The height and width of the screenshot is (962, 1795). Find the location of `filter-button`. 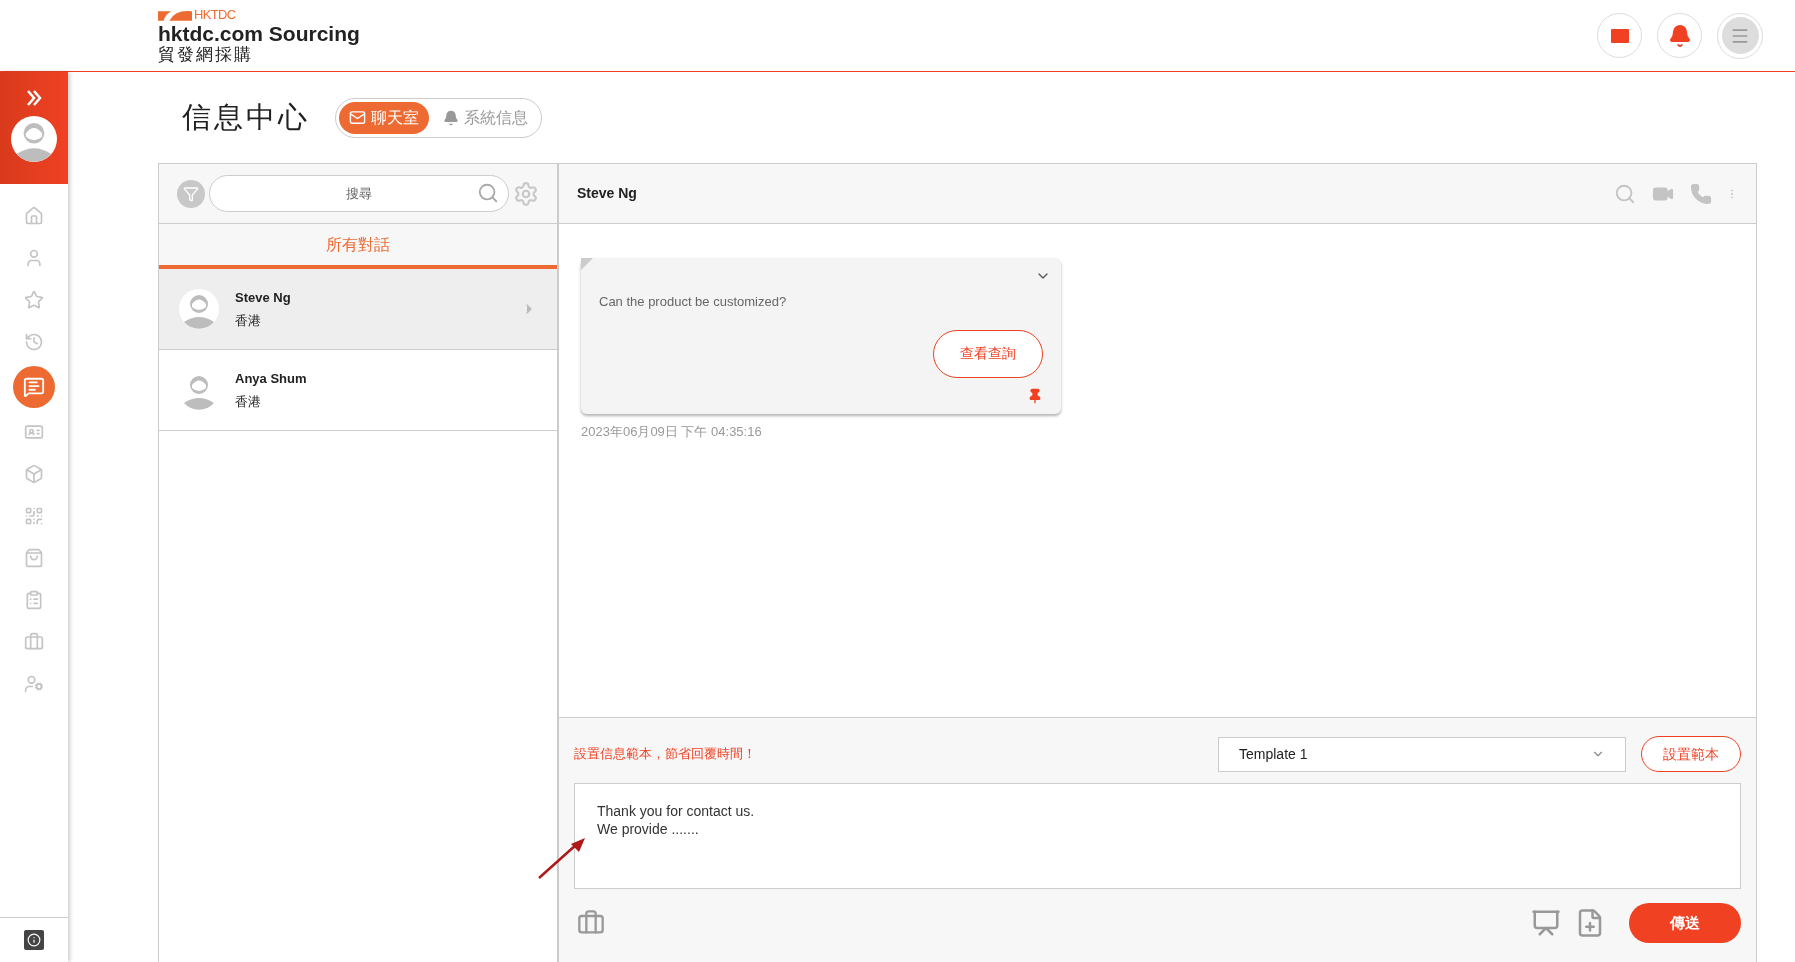

filter-button is located at coordinates (191, 193).